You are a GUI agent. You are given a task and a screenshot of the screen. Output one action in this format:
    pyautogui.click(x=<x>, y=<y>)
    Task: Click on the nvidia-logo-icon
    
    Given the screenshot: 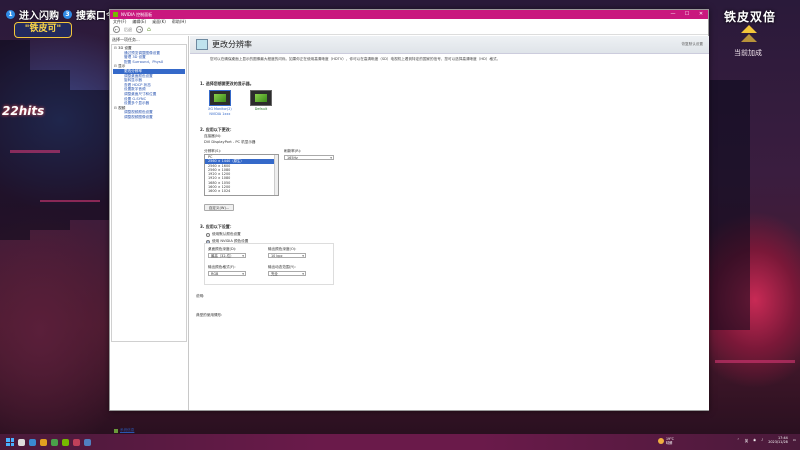 What is the action you would take?
    pyautogui.click(x=115, y=14)
    